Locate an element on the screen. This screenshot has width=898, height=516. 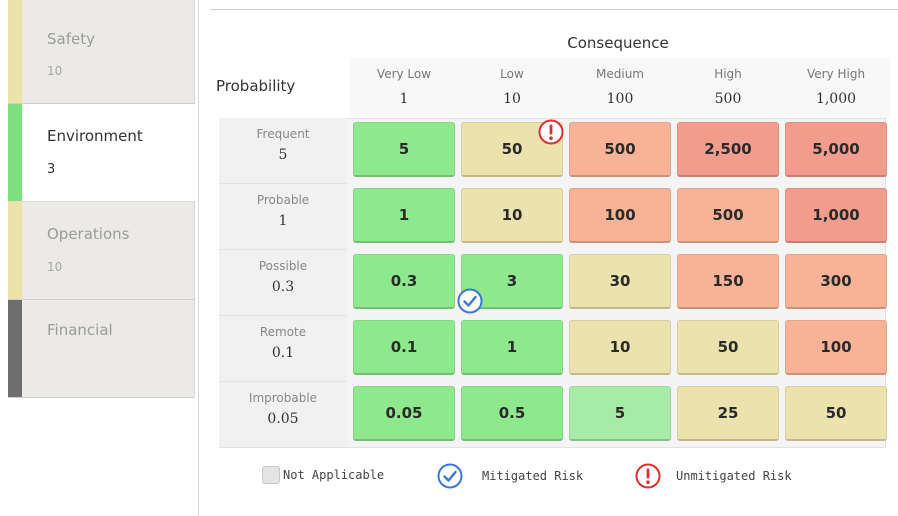
tab-label: Operations is located at coordinates (88, 234).